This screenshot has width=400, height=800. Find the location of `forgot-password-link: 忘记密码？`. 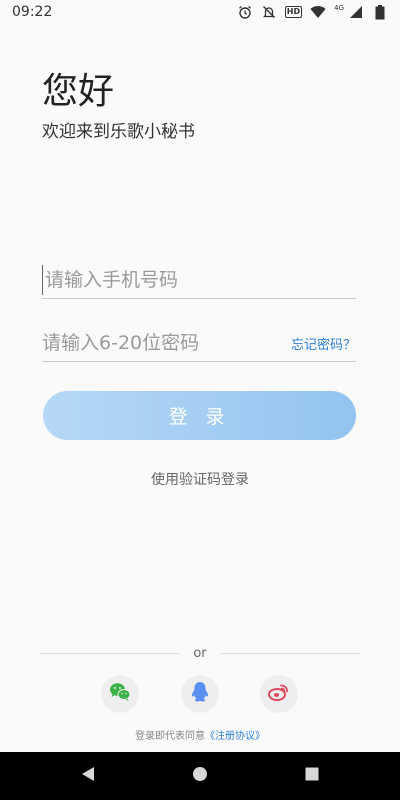

forgot-password-link: 忘记密码？ is located at coordinates (323, 343).